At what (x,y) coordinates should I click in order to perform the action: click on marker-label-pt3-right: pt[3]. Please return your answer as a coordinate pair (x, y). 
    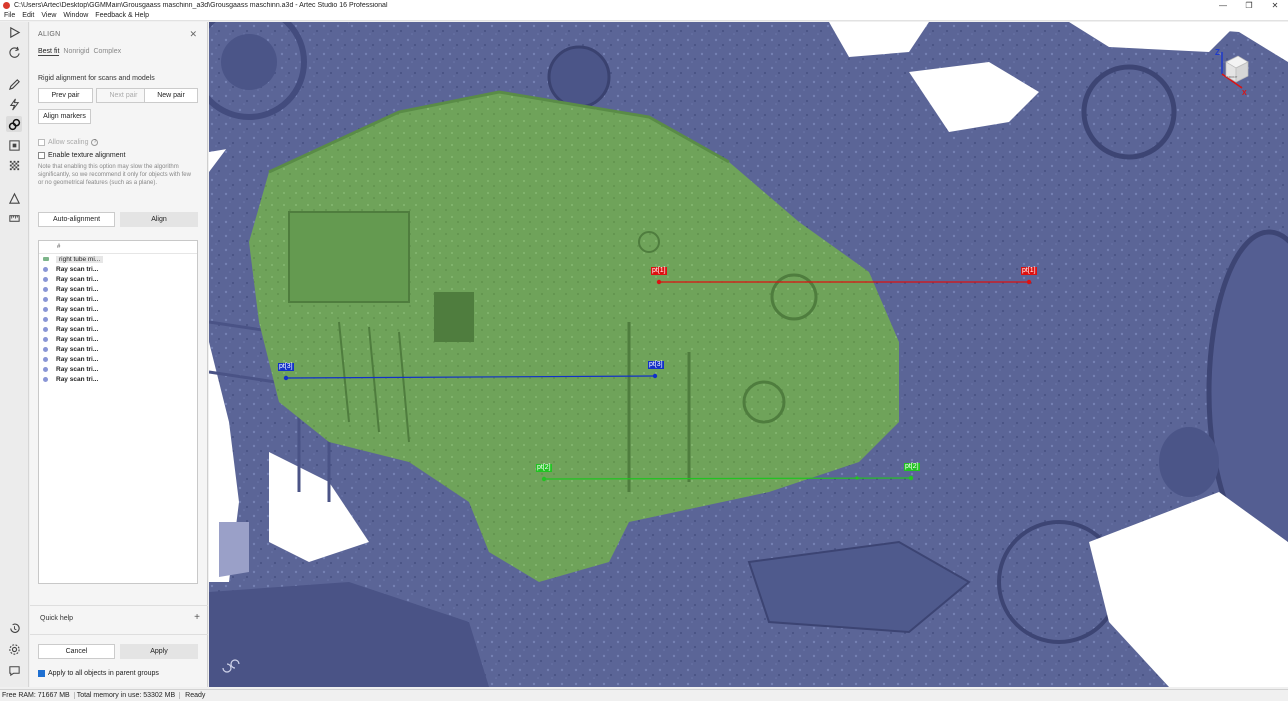
    Looking at the image, I should click on (656, 365).